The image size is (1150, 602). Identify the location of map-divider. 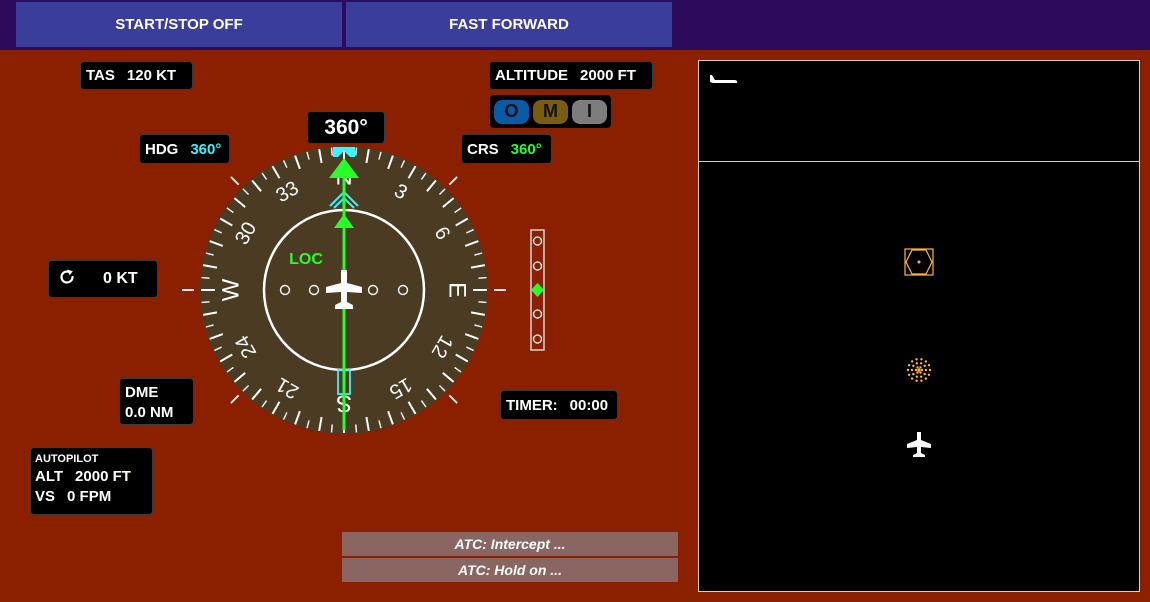
(919, 161).